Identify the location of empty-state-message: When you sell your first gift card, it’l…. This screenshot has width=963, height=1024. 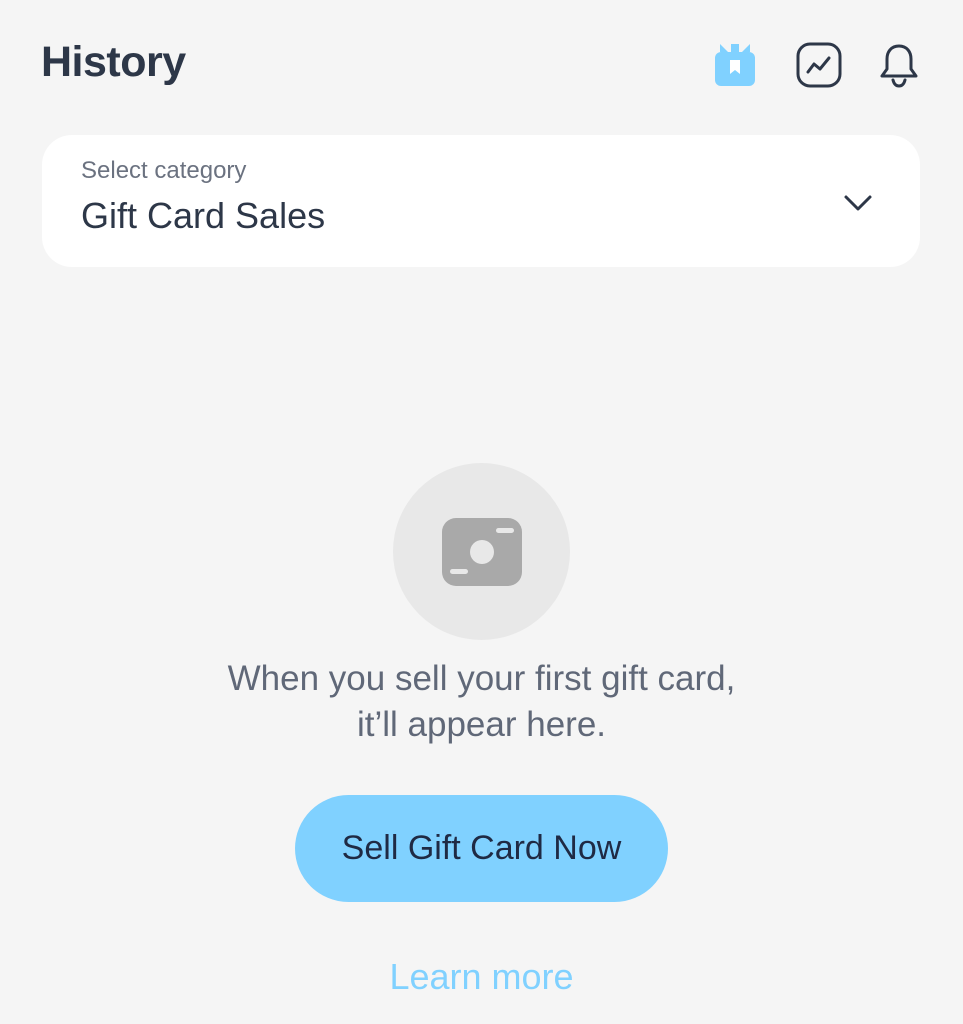
(481, 702).